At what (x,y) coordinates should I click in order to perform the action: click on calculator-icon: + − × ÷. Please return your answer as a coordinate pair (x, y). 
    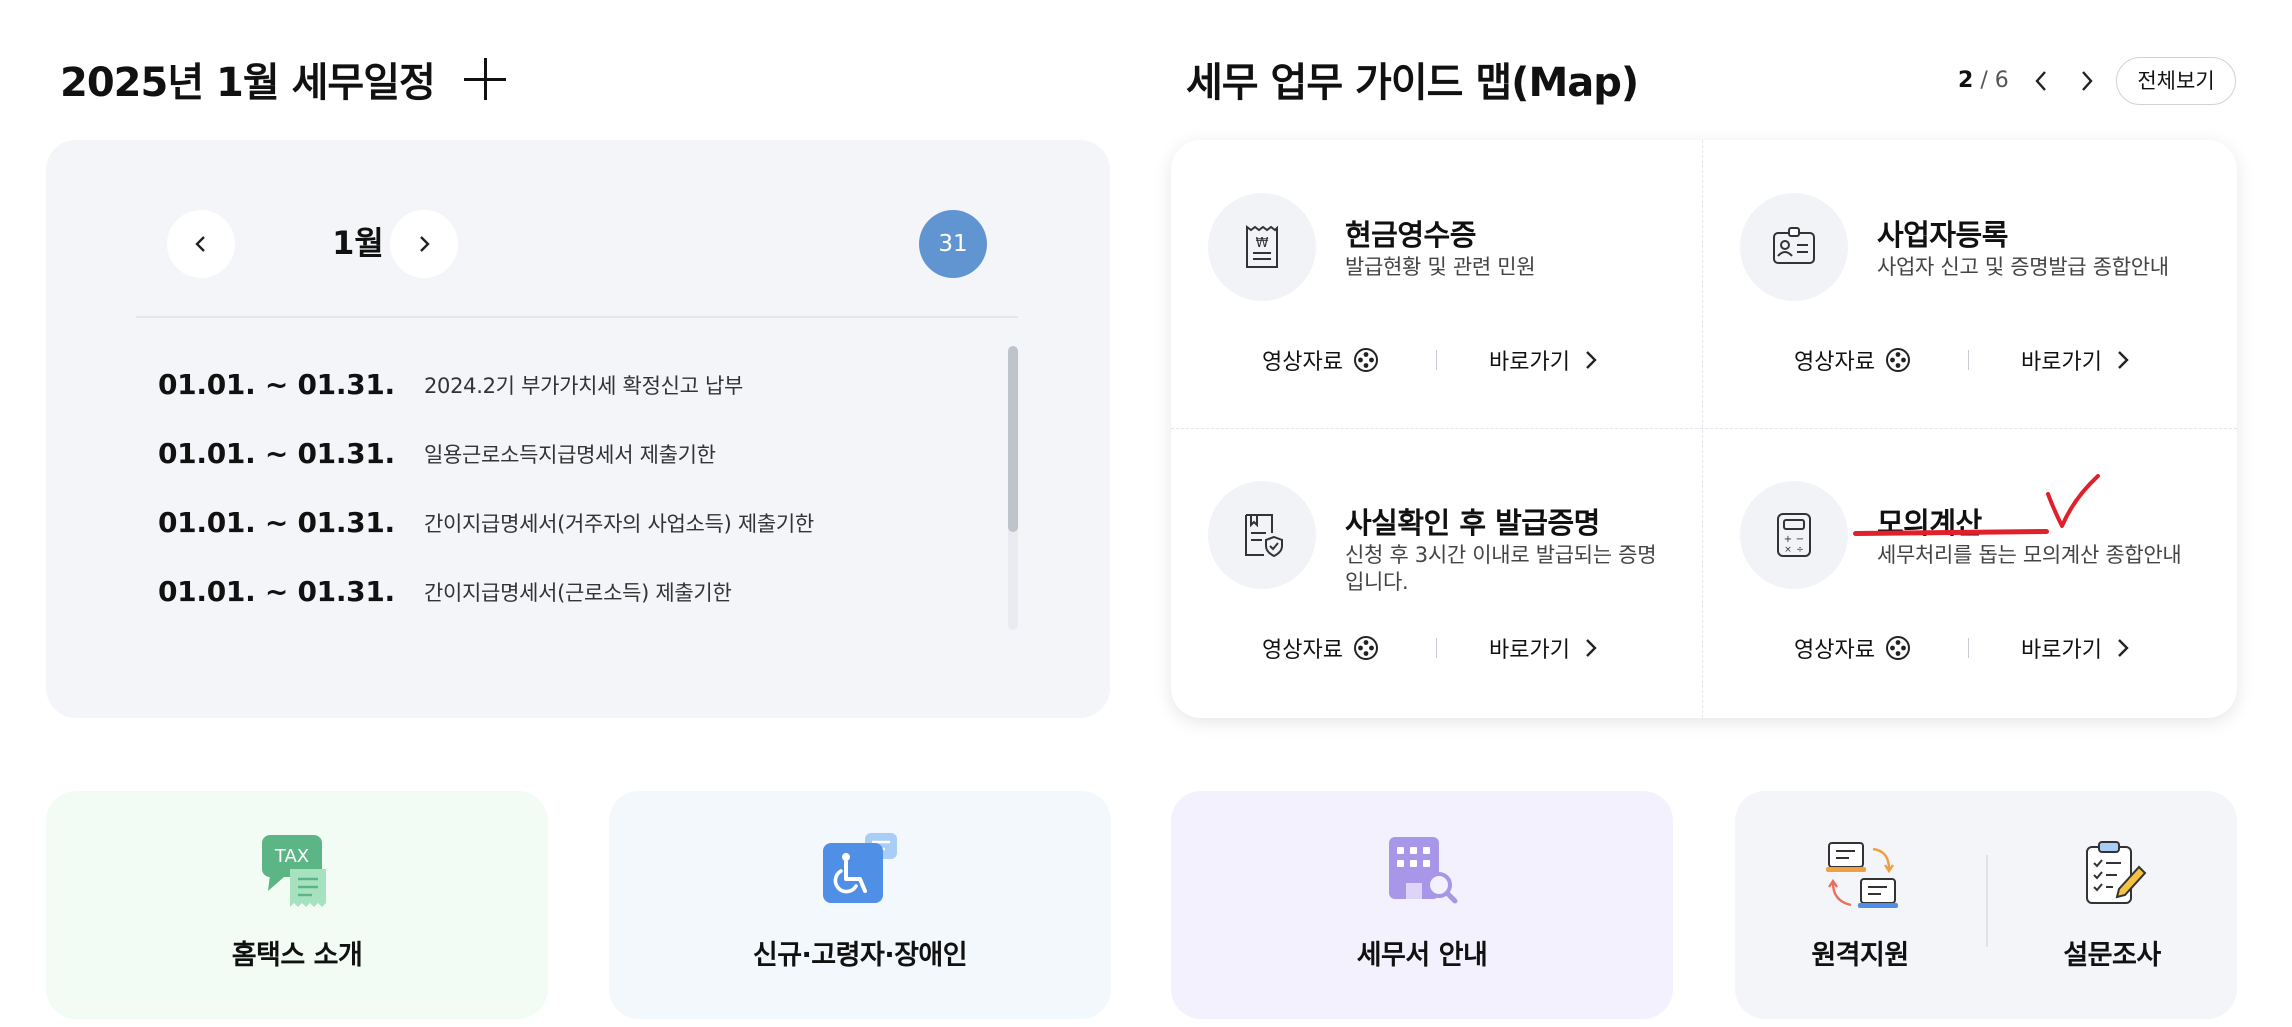
    Looking at the image, I should click on (1794, 535).